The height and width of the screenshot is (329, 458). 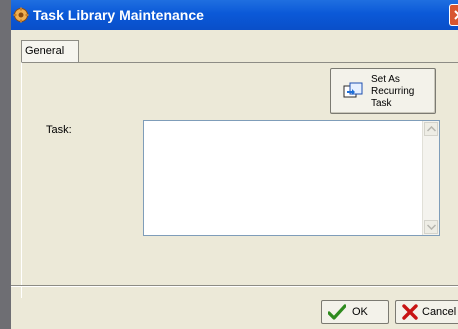 I want to click on title-bar: Task Library Maintenance, so click(x=234, y=15).